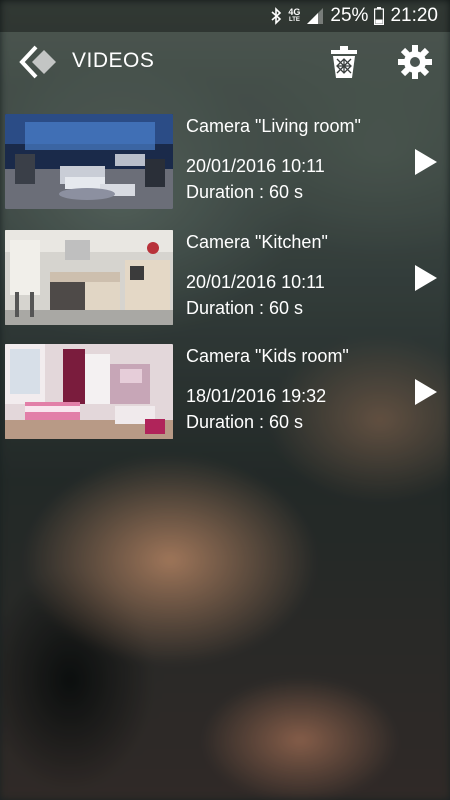 Image resolution: width=450 pixels, height=800 pixels. I want to click on network-type-label: 4G LTE, so click(294, 16).